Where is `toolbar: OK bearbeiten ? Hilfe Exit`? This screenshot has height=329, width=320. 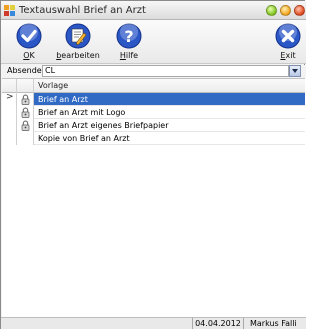
toolbar: OK bearbeiten ? Hilfe Exit is located at coordinates (153, 42).